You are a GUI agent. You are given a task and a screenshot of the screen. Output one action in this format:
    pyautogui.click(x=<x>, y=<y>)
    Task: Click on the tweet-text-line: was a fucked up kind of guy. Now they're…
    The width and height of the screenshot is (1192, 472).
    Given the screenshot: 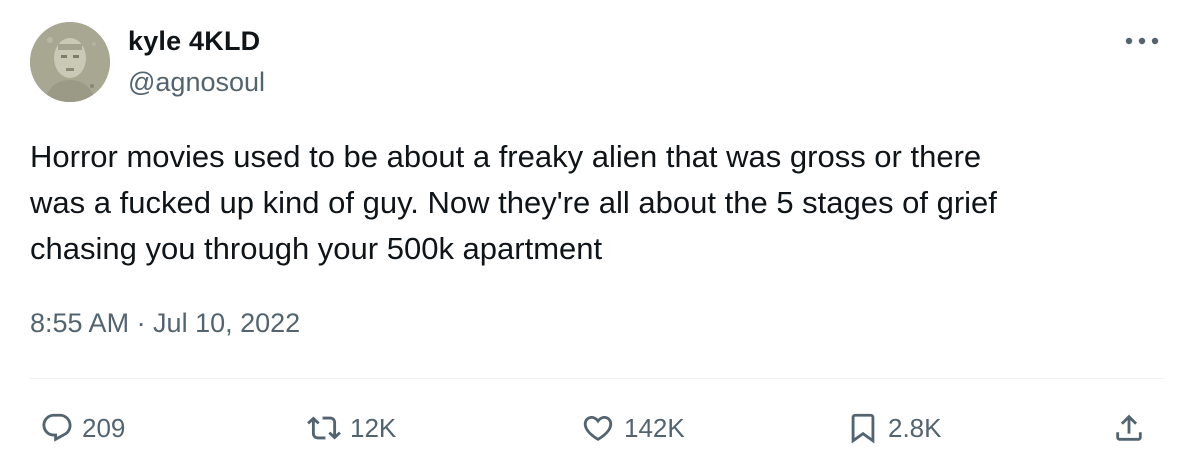 What is the action you would take?
    pyautogui.click(x=513, y=202)
    